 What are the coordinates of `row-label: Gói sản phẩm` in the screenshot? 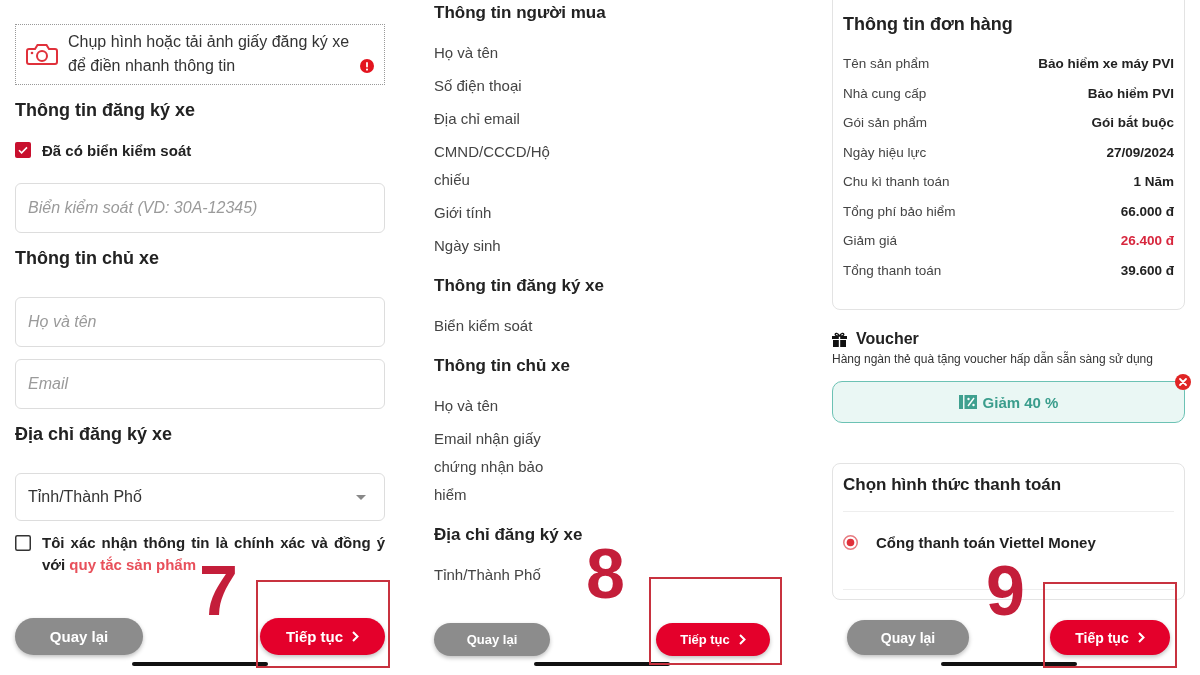 It's located at (885, 123).